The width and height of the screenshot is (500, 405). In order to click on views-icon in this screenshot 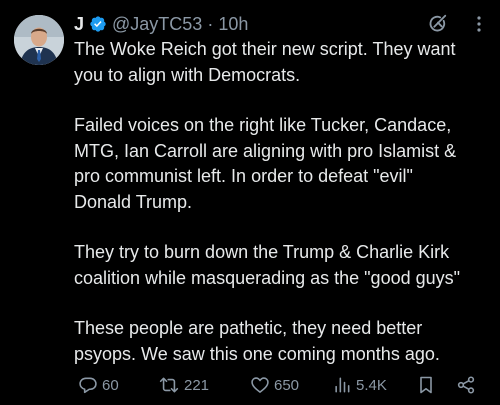, I will do `click(342, 385)`.